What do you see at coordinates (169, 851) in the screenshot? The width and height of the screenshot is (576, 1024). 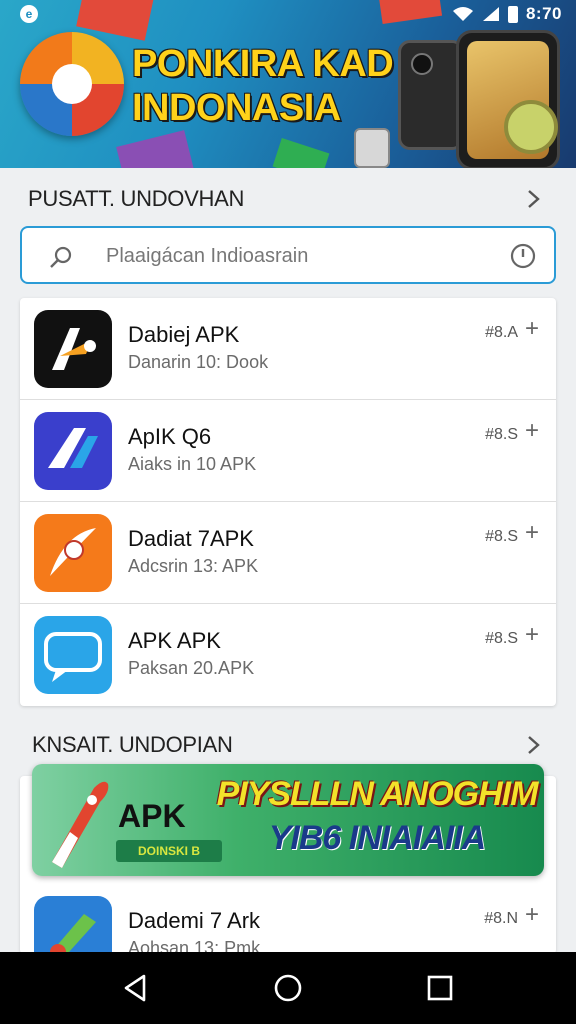 I see `promo-tag: DOINSKI B` at bounding box center [169, 851].